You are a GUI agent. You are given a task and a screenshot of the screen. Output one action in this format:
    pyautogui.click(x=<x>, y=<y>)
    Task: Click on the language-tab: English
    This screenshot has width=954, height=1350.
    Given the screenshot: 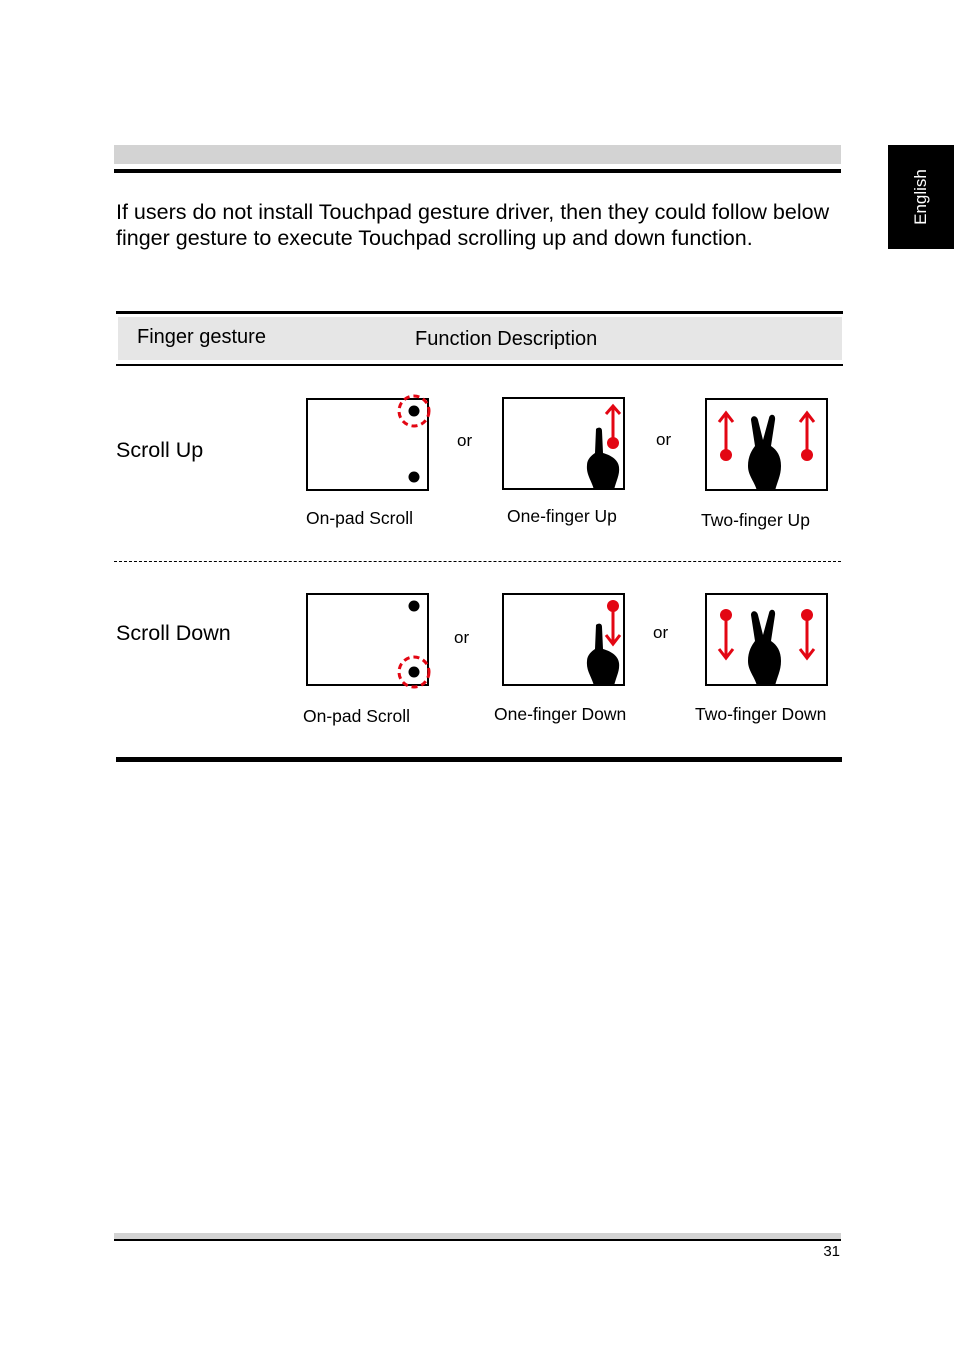 What is the action you would take?
    pyautogui.click(x=921, y=197)
    